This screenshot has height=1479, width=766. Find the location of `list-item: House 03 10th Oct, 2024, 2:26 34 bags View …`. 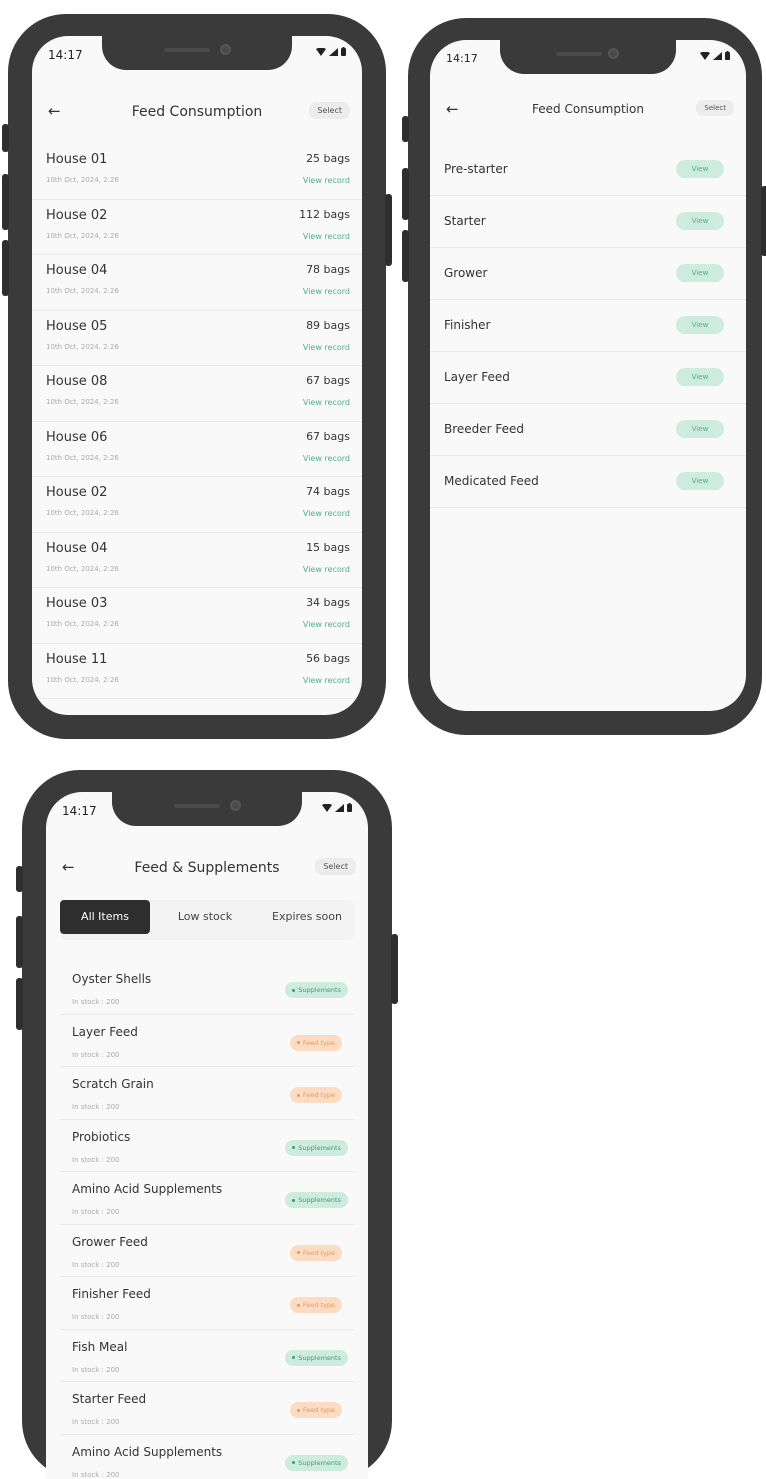

list-item: House 03 10th Oct, 2024, 2:26 34 bags View … is located at coordinates (197, 616).